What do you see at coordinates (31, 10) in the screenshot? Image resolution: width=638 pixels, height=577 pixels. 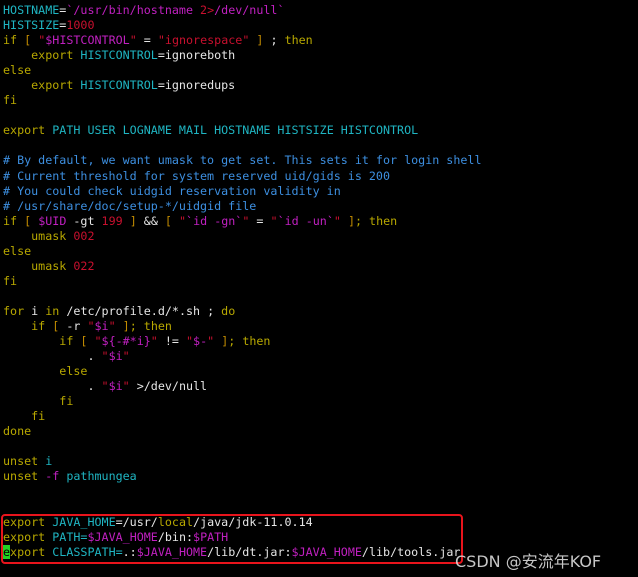 I see `code-token: HOSTNAME` at bounding box center [31, 10].